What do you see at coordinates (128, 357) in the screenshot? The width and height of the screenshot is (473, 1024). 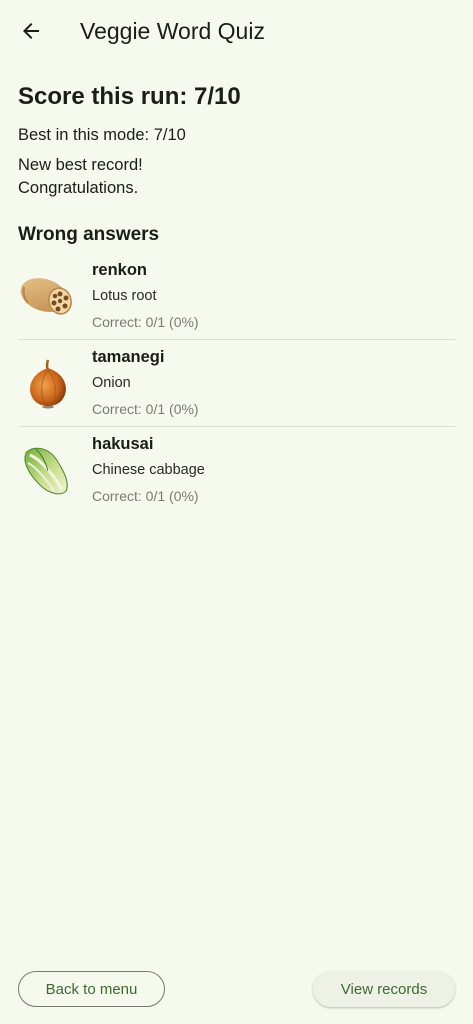 I see `word-romaji: tamanegi` at bounding box center [128, 357].